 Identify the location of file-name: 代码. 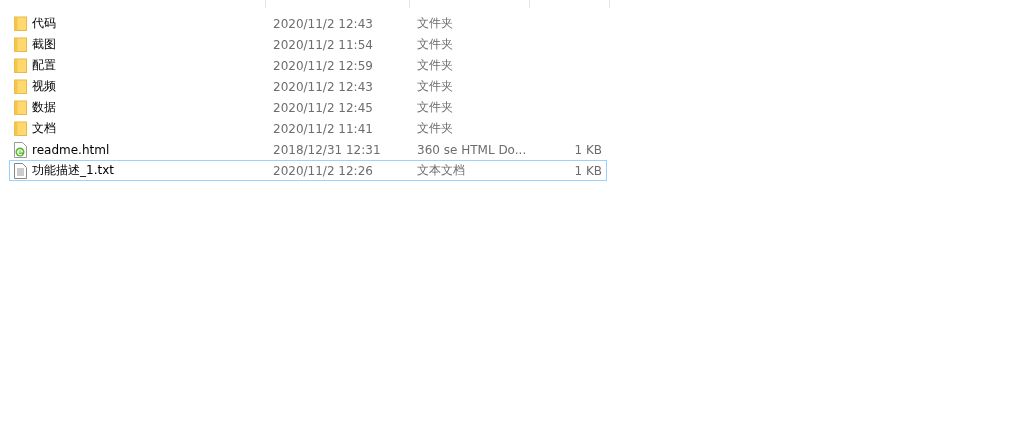
(44, 23).